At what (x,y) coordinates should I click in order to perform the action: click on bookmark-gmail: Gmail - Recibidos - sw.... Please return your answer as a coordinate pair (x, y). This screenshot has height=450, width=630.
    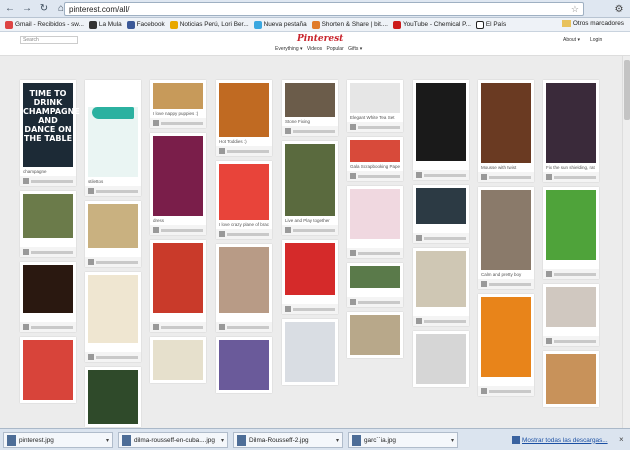
    Looking at the image, I should click on (44, 24).